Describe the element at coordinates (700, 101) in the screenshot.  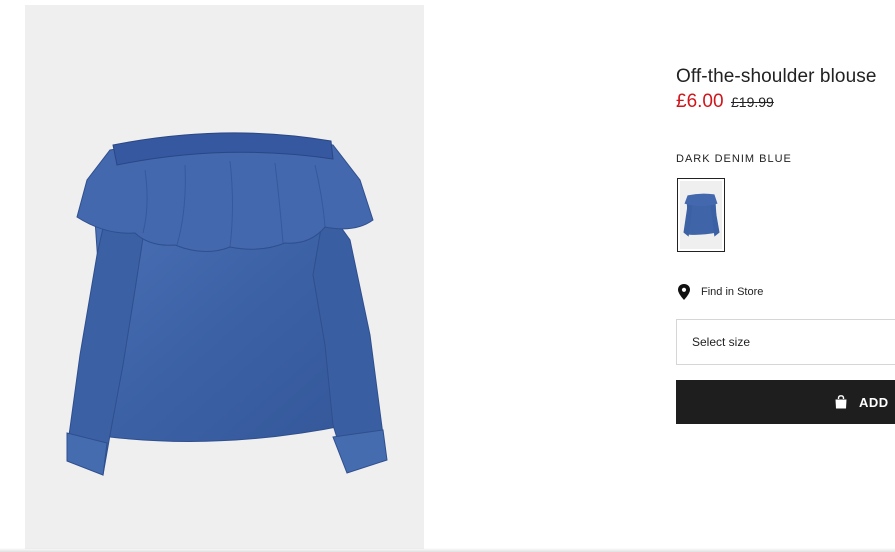
I see `sale-price: £6.00` at that location.